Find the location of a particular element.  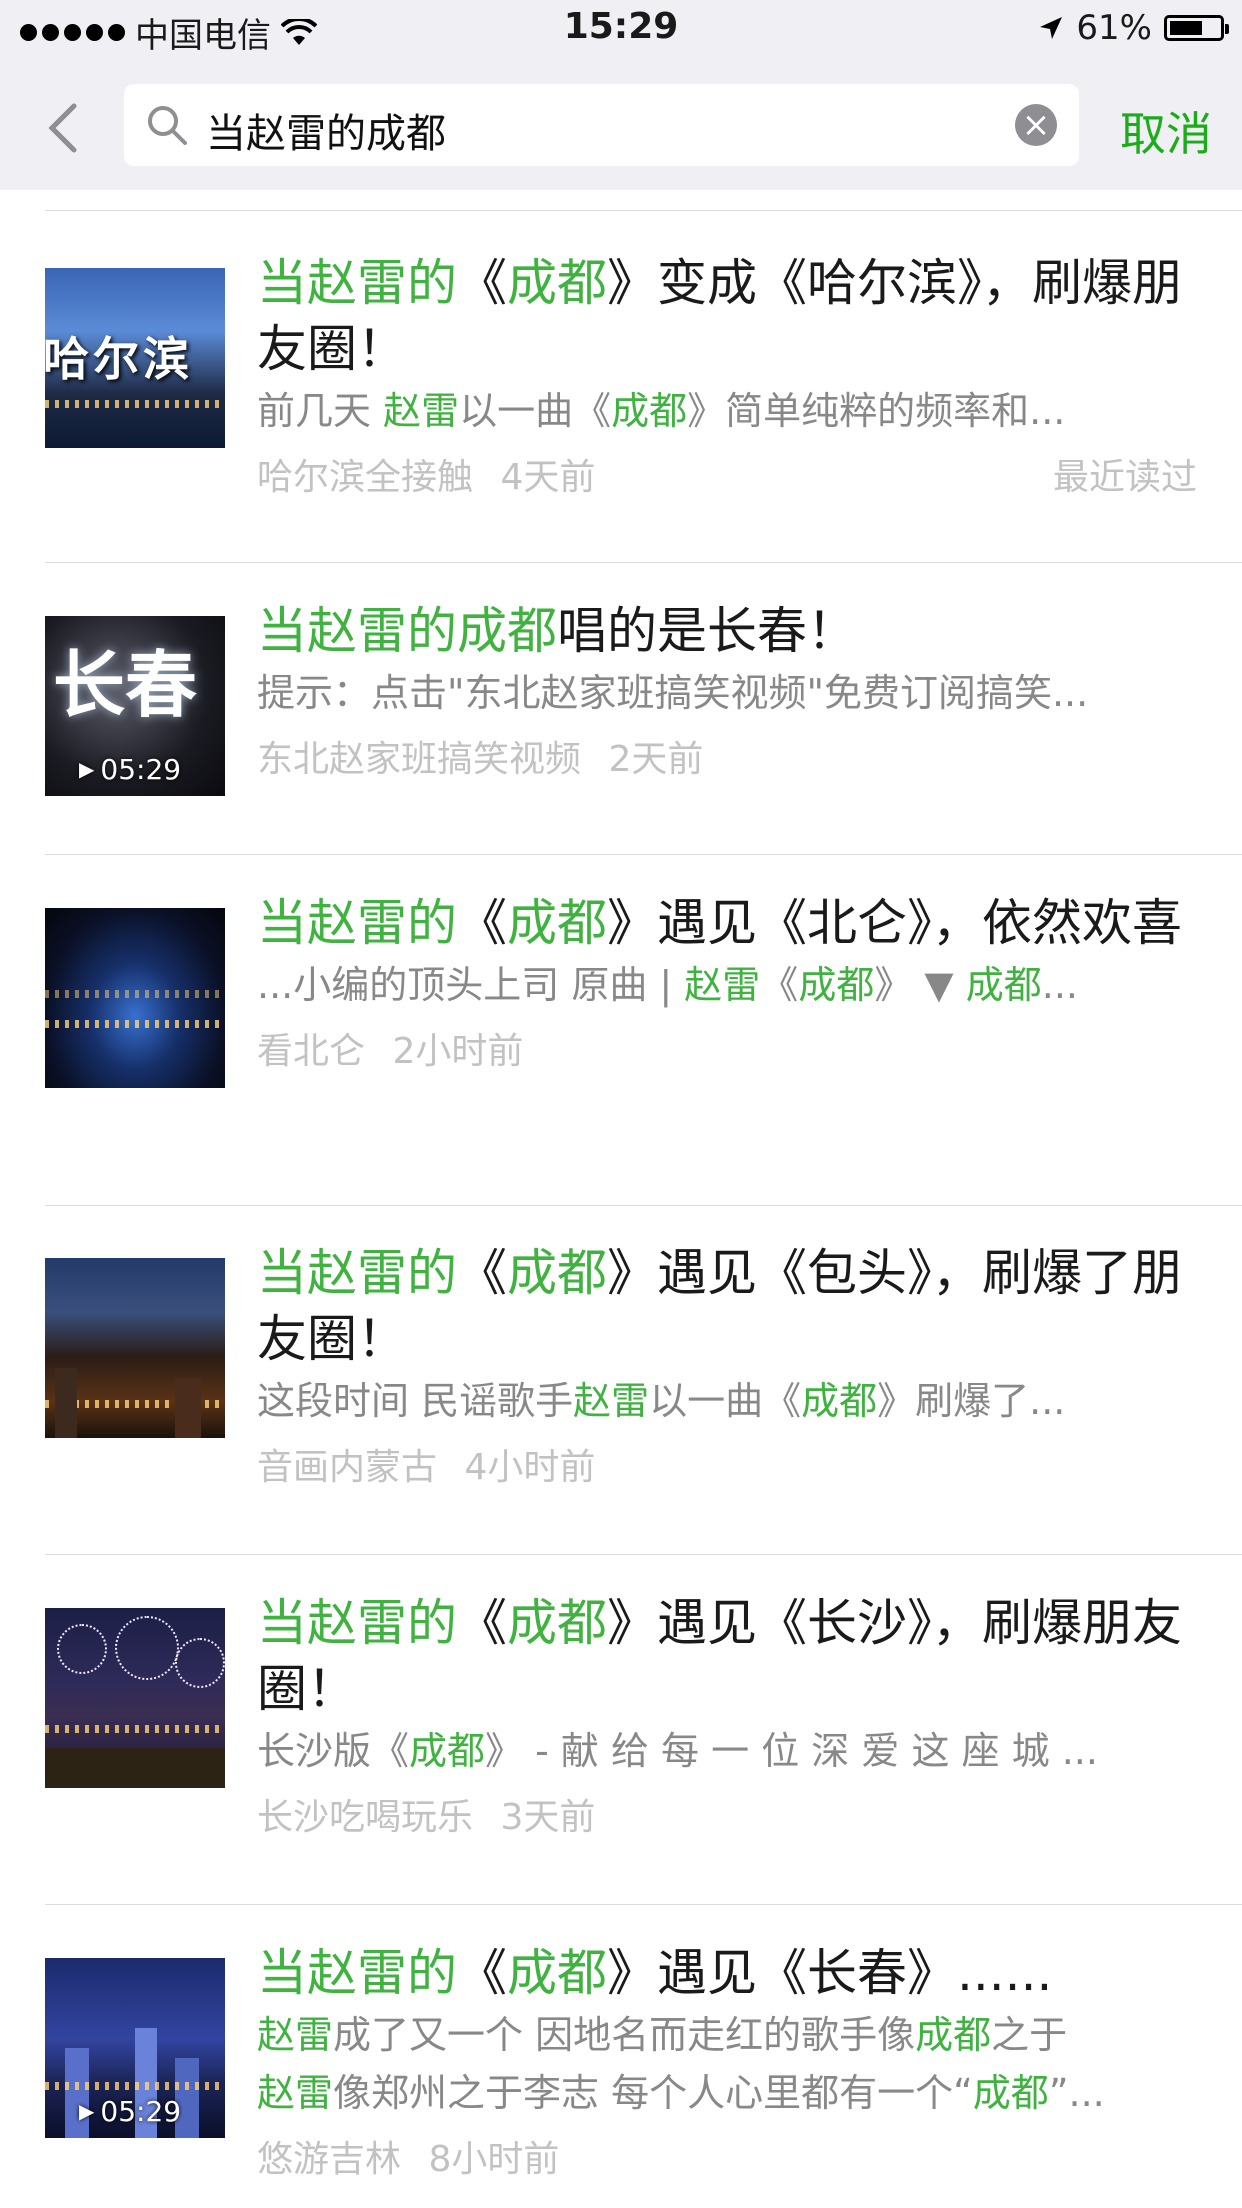

article-time: 2天前 is located at coordinates (656, 759).